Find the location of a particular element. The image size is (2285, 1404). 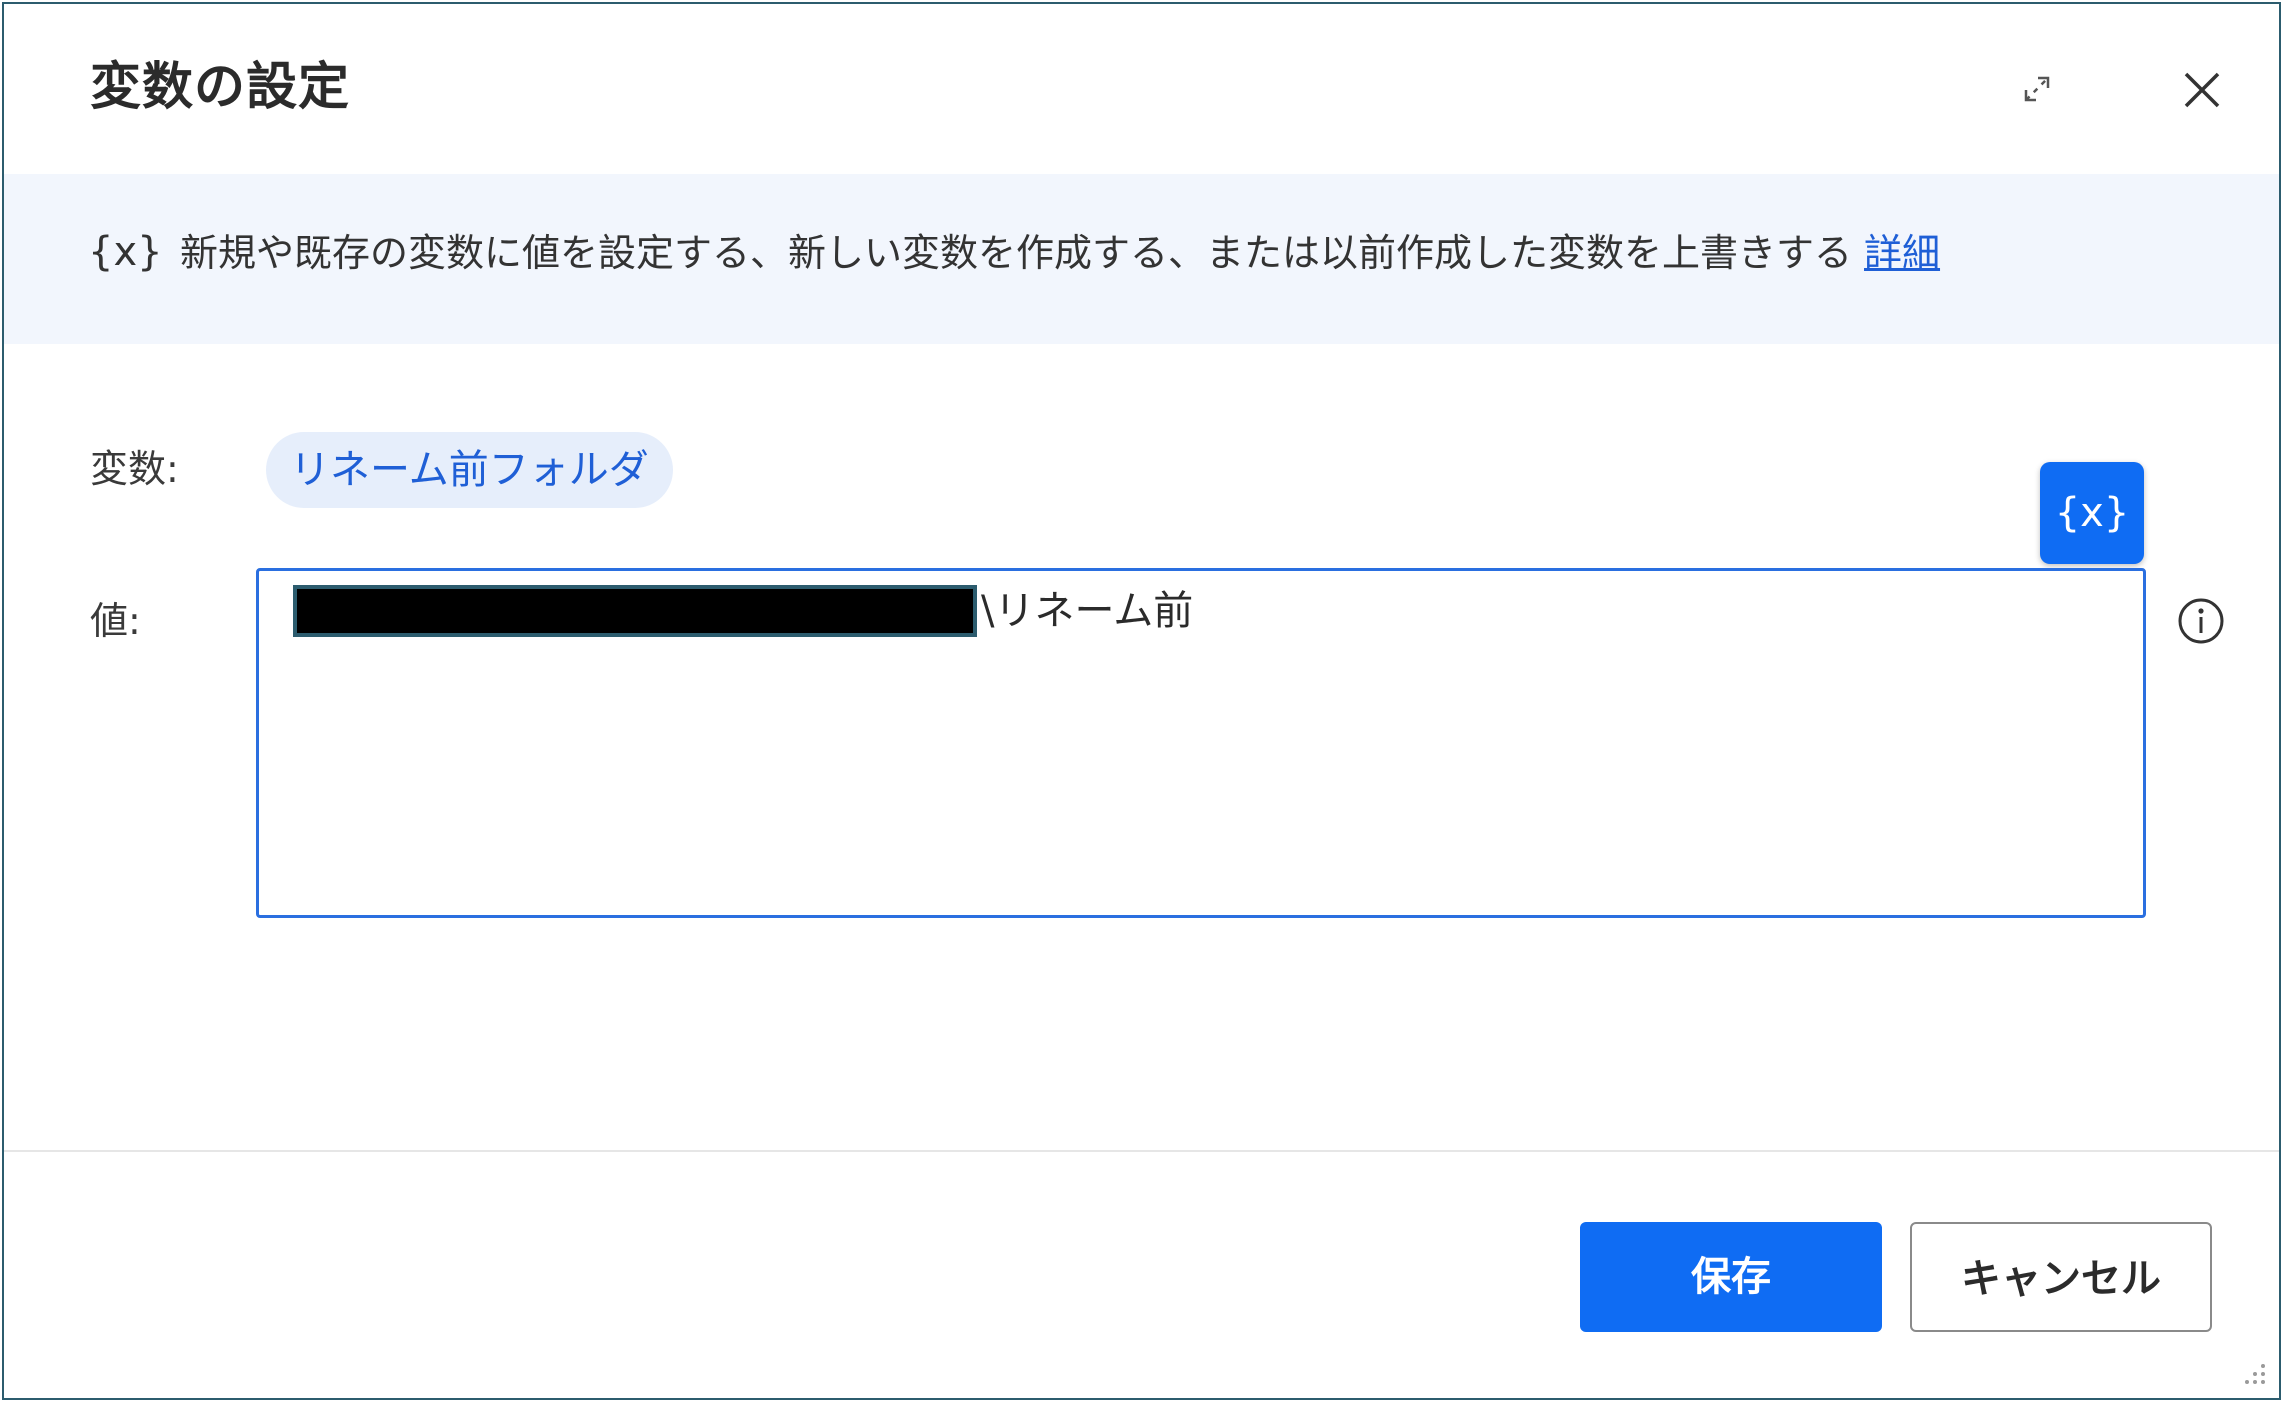

redacted-path is located at coordinates (635, 611).